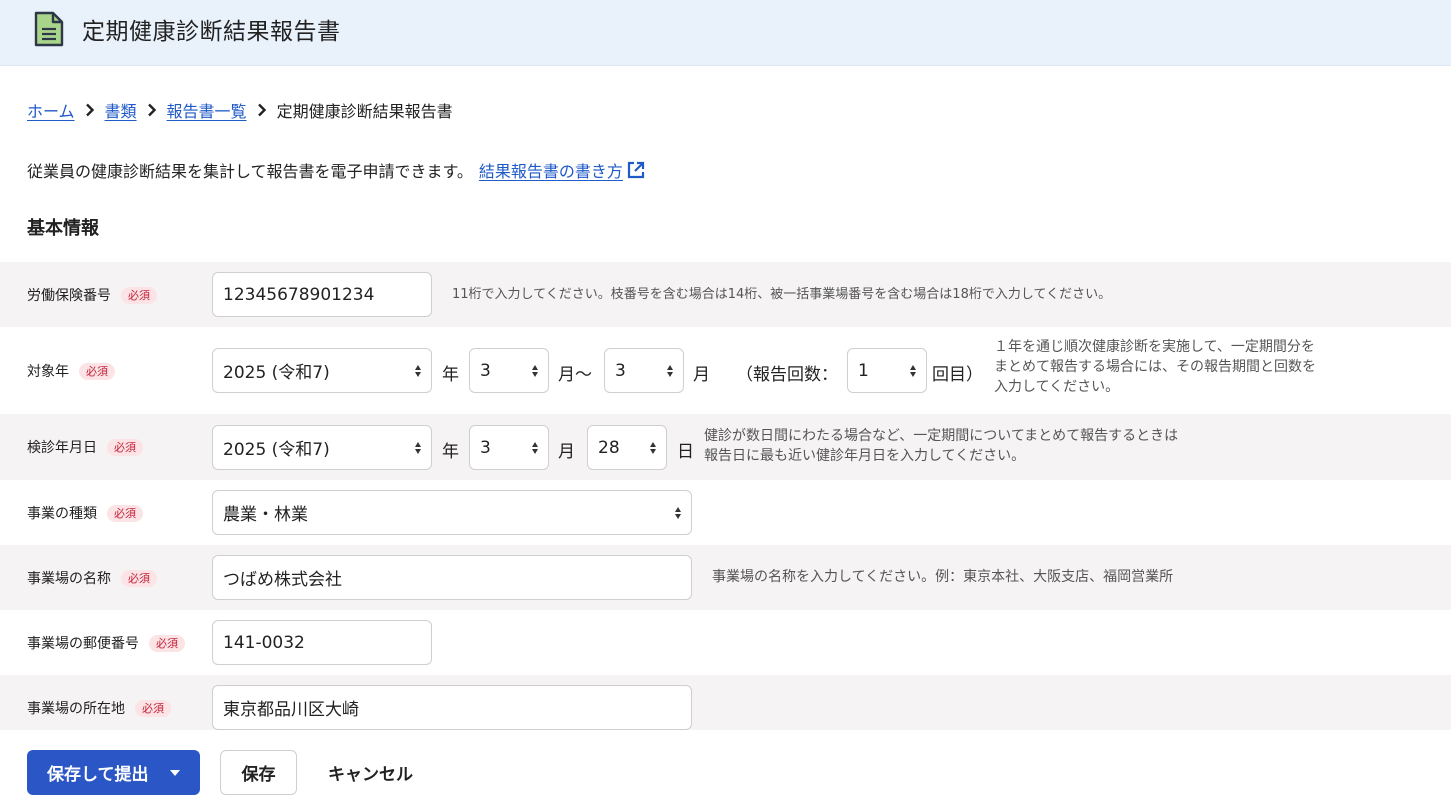 The width and height of the screenshot is (1451, 812). Describe the element at coordinates (575, 375) in the screenshot. I see `month-from-unit: 月〜` at that location.